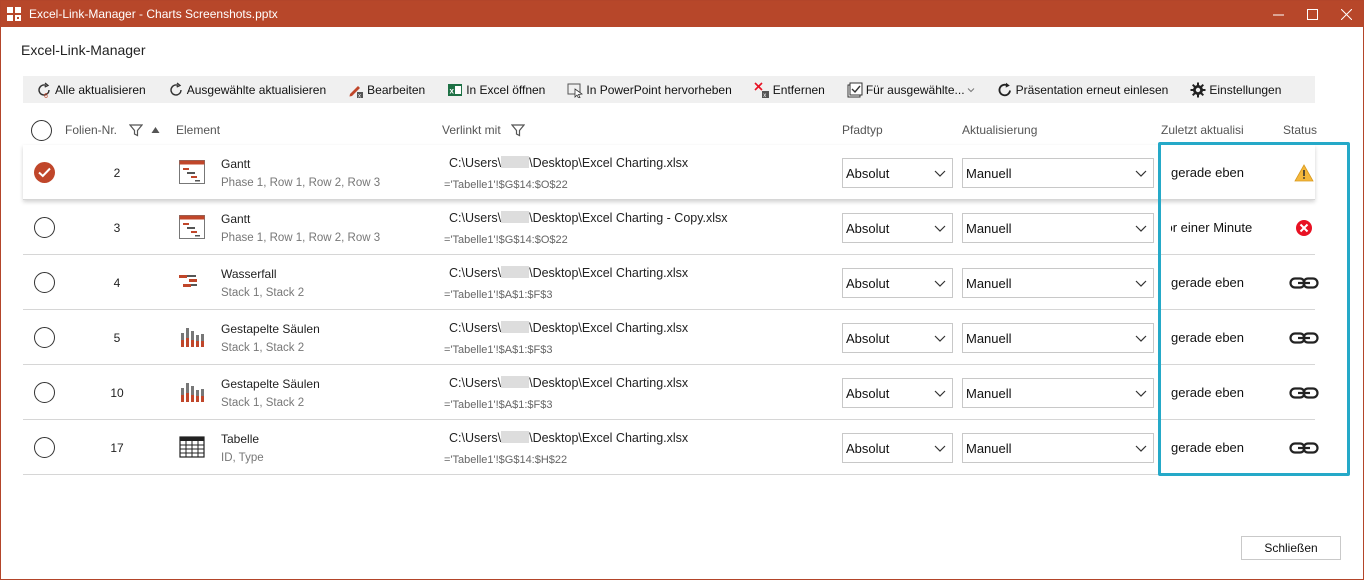 Image resolution: width=1364 pixels, height=580 pixels. Describe the element at coordinates (1081, 89) in the screenshot. I see `reload-presentation-button: Präsentation erneut einlesen` at that location.